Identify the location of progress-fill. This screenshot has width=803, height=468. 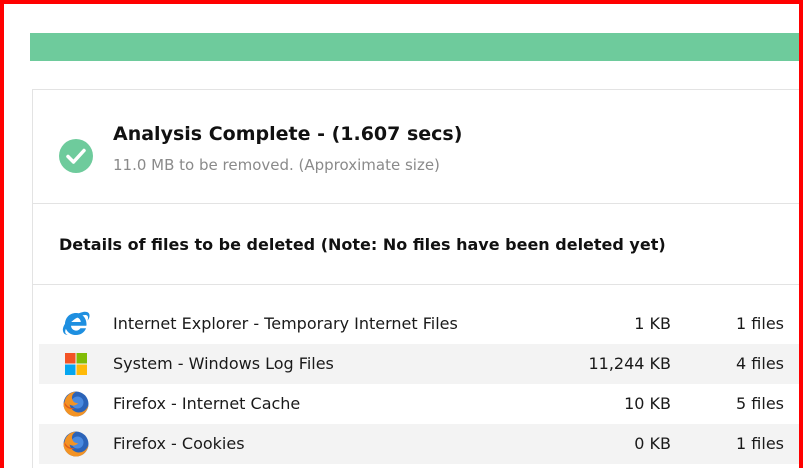
(414, 47).